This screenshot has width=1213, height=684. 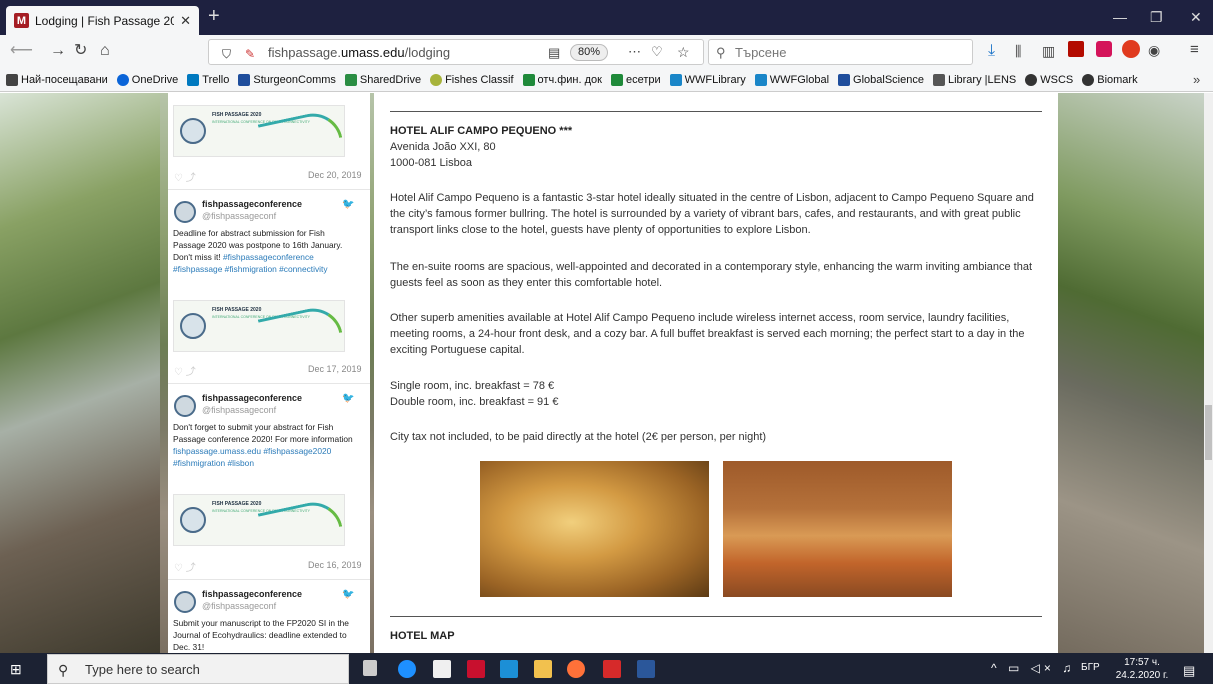 I want to click on reader-view-icon: ▤, so click(x=554, y=53).